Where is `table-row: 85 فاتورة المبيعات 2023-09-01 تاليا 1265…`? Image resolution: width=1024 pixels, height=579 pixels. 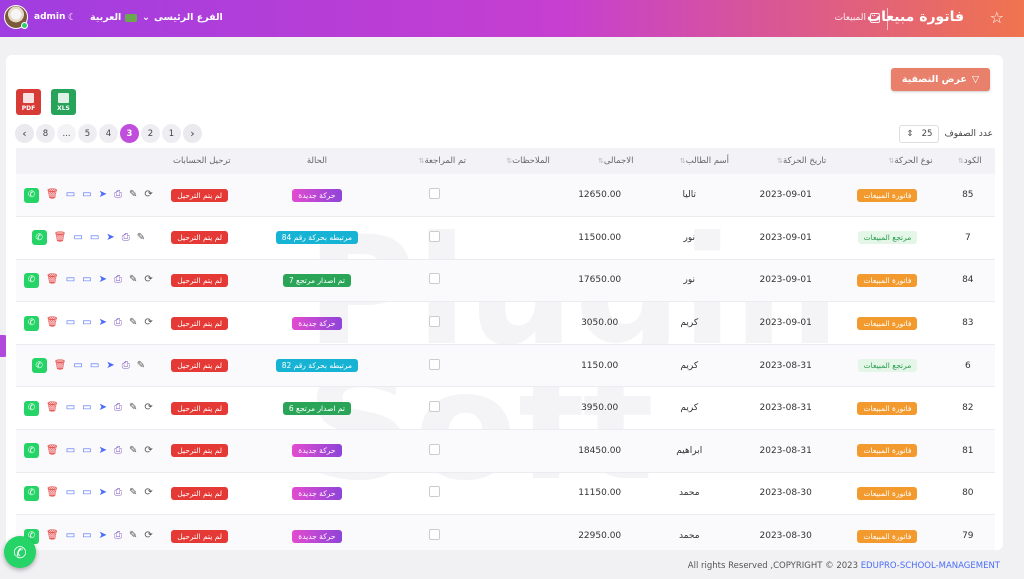 table-row: 85 فاتورة المبيعات 2023-09-01 تاليا 1265… is located at coordinates (505, 196).